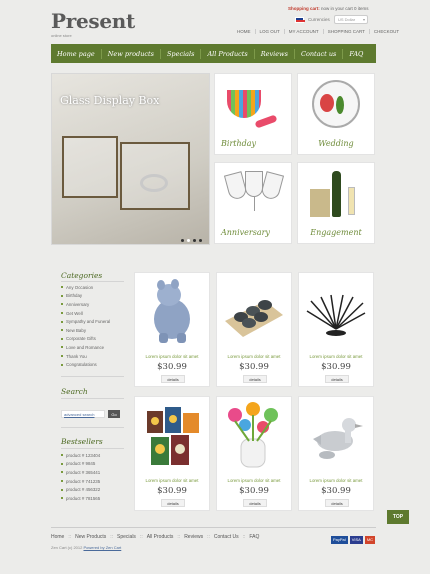  What do you see at coordinates (90, 537) in the screenshot?
I see `footer-link-new-products: New Products` at bounding box center [90, 537].